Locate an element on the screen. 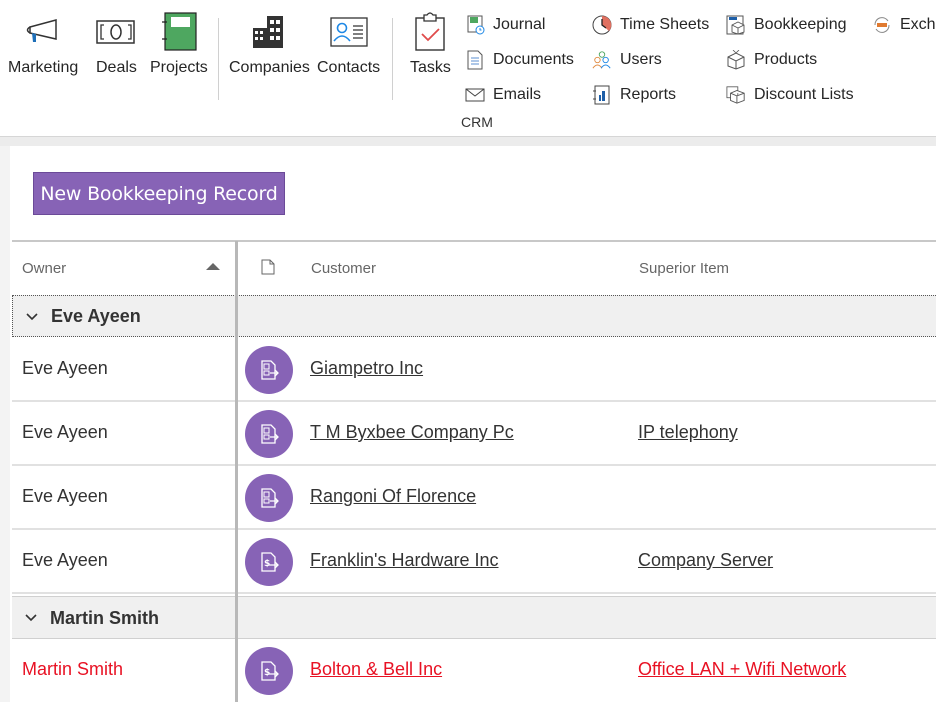  ribbon-exchange-label: Excha is located at coordinates (918, 24).